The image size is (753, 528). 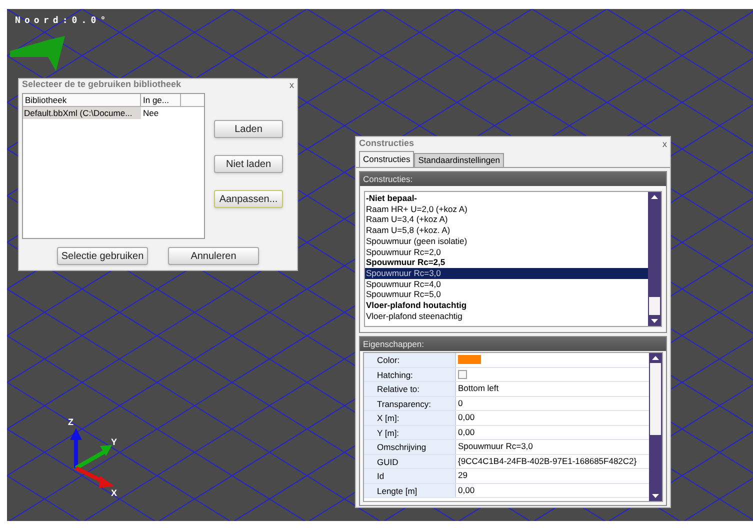 What do you see at coordinates (495, 447) in the screenshot?
I see `property-value: Spouwmuur Rc=3,0` at bounding box center [495, 447].